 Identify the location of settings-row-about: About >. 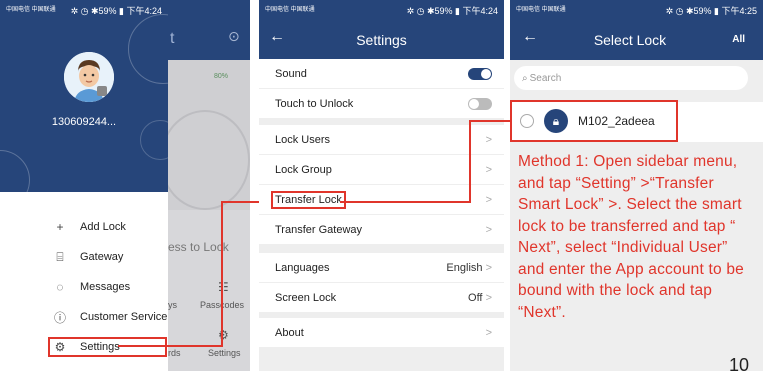
(381, 333).